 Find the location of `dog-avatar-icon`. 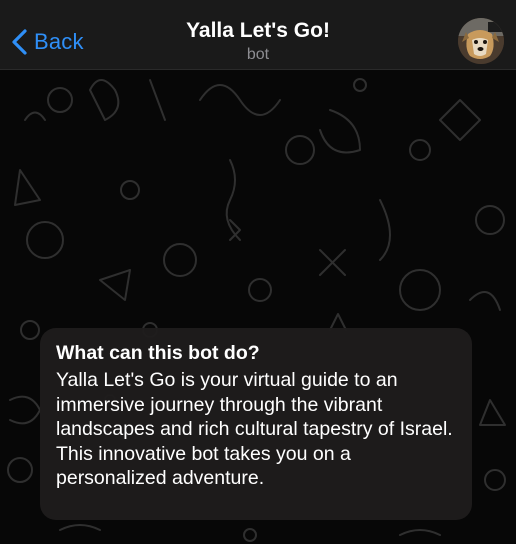

dog-avatar-icon is located at coordinates (481, 41).